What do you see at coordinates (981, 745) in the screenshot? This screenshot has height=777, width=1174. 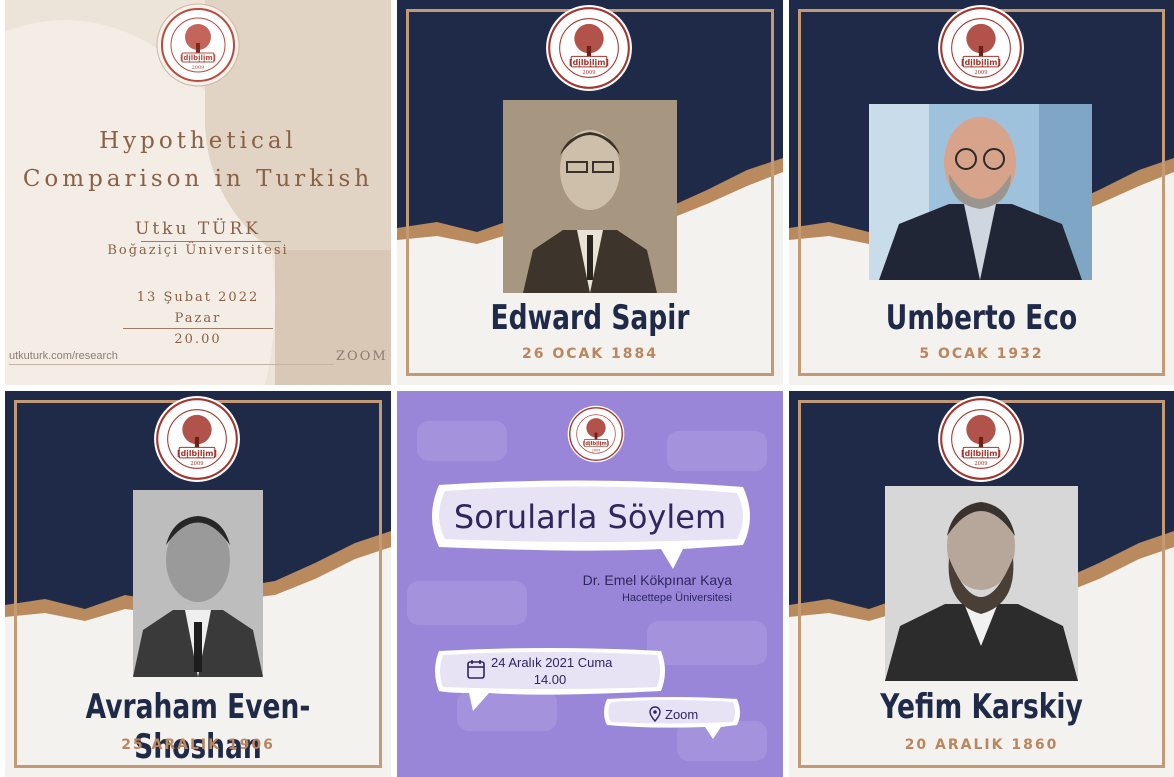 I see `birth-date: 20 ARALIK 1860` at bounding box center [981, 745].